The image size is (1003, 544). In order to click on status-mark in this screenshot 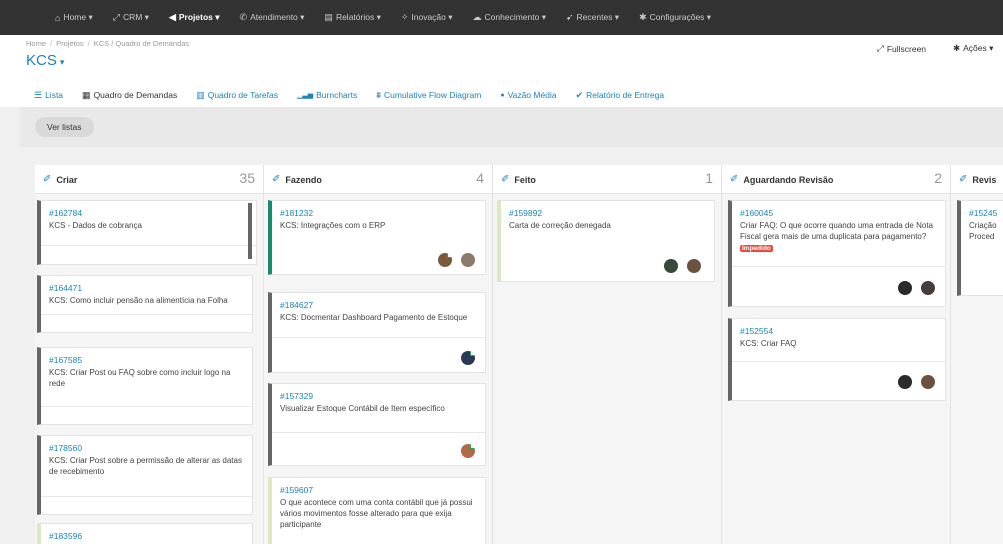, I will do `click(472, 353)`.